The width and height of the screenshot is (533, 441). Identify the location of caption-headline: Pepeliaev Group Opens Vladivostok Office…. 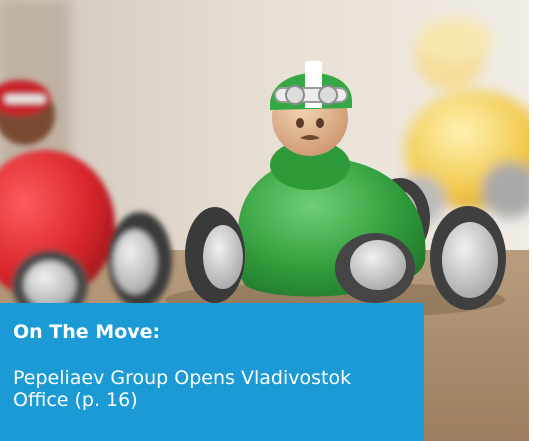
(211, 389).